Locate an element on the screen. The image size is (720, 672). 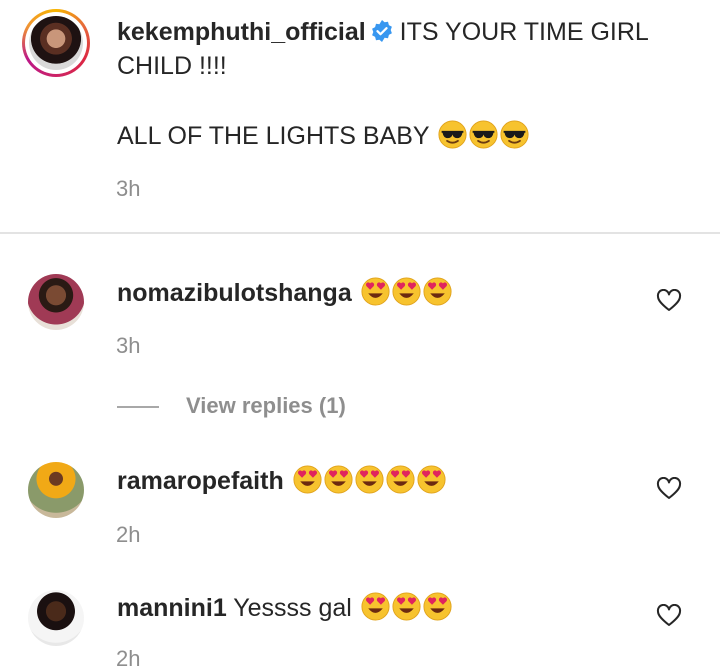
caption-line-1: kekemphuthi_official ITS YOUR TIME GIRL is located at coordinates (383, 32).